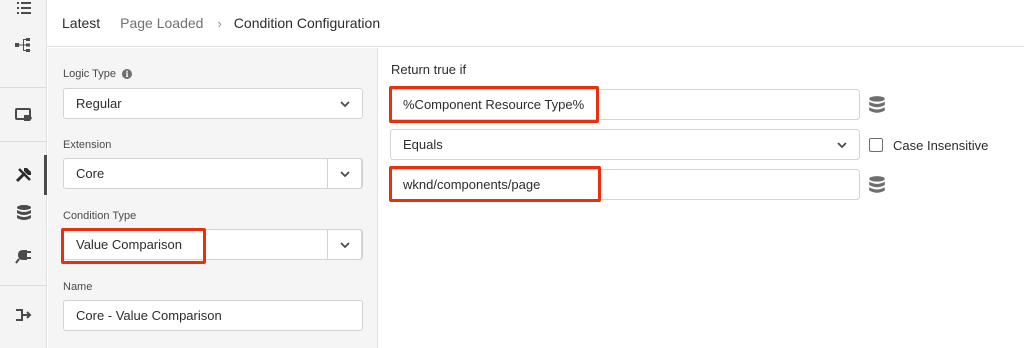 This screenshot has height=348, width=1024. I want to click on right-operand-value: wknd/components/page, so click(472, 184).